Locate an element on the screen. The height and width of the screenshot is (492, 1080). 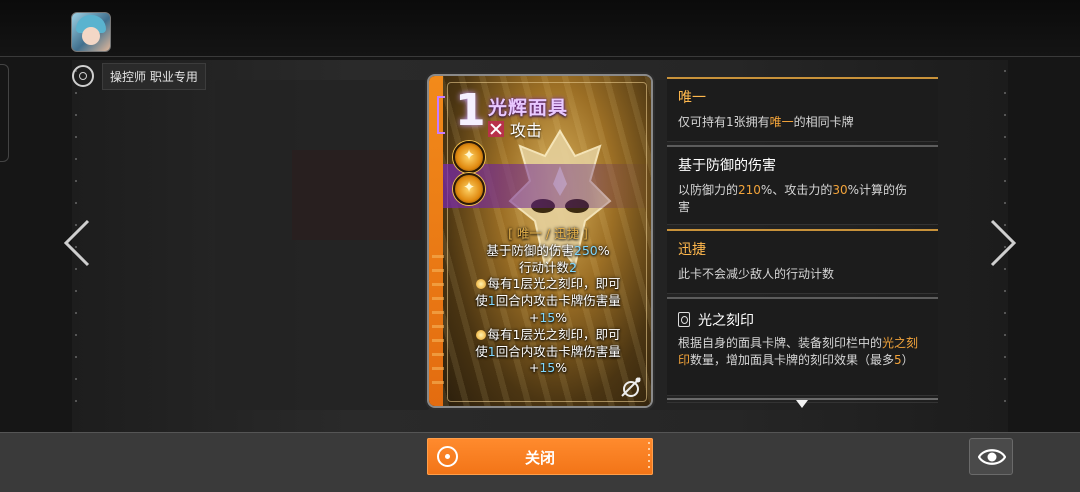
class-exclusive-label: 操控师 职业专用 is located at coordinates (154, 76).